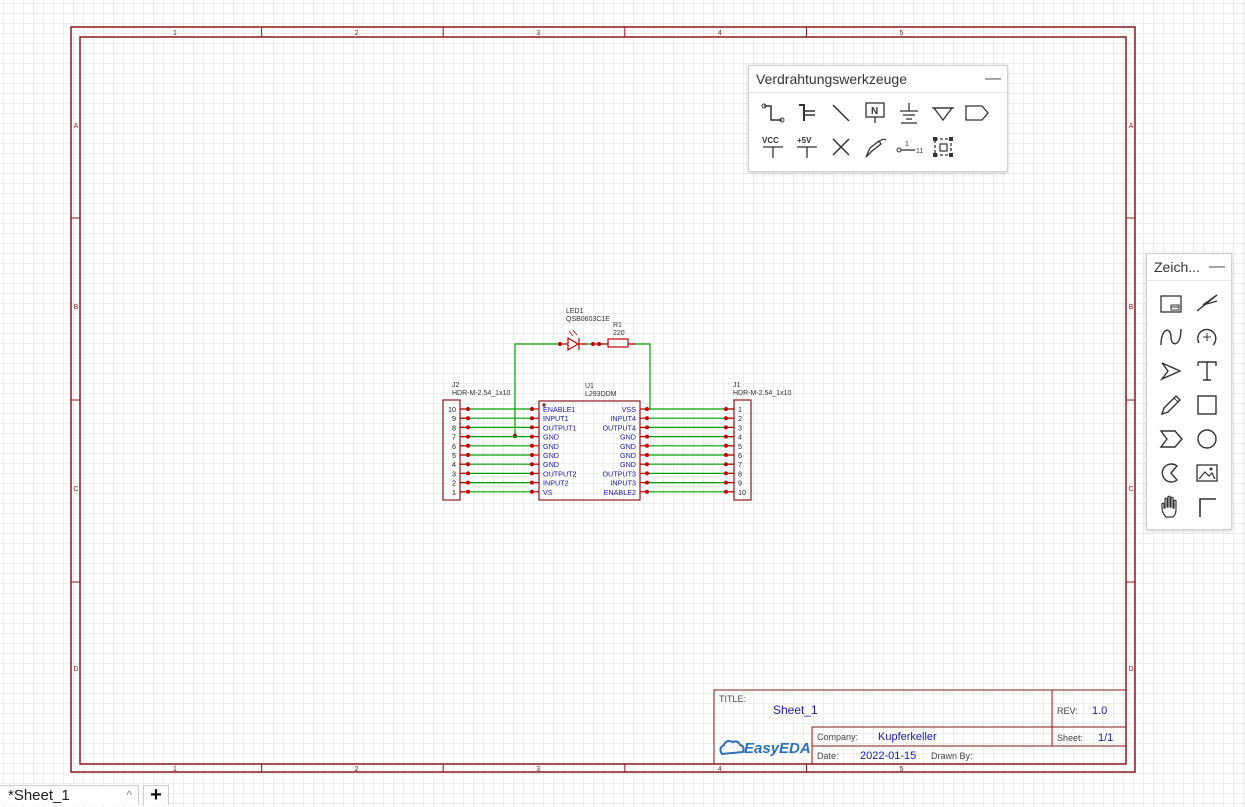 The image size is (1245, 807). What do you see at coordinates (1207, 439) in the screenshot?
I see `circle-tool-button` at bounding box center [1207, 439].